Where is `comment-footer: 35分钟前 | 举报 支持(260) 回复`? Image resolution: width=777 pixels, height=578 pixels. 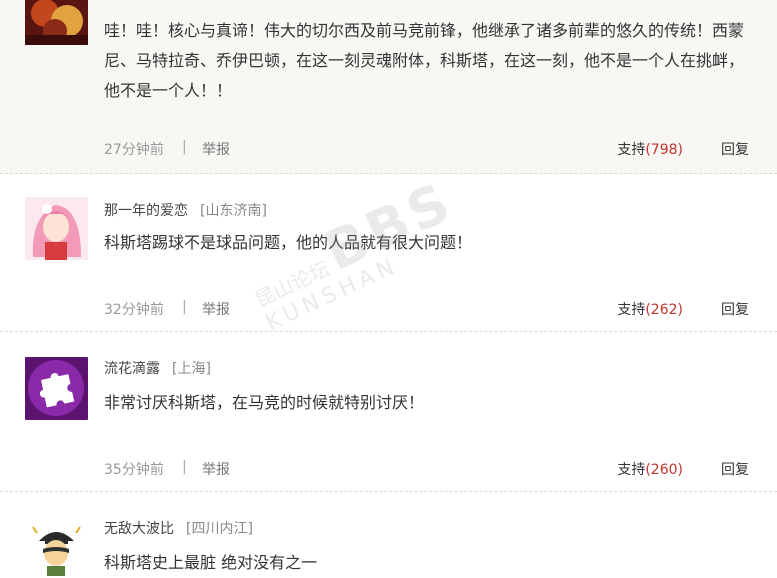
comment-footer: 35分钟前 | 举报 支持(260) 回复 is located at coordinates (426, 469).